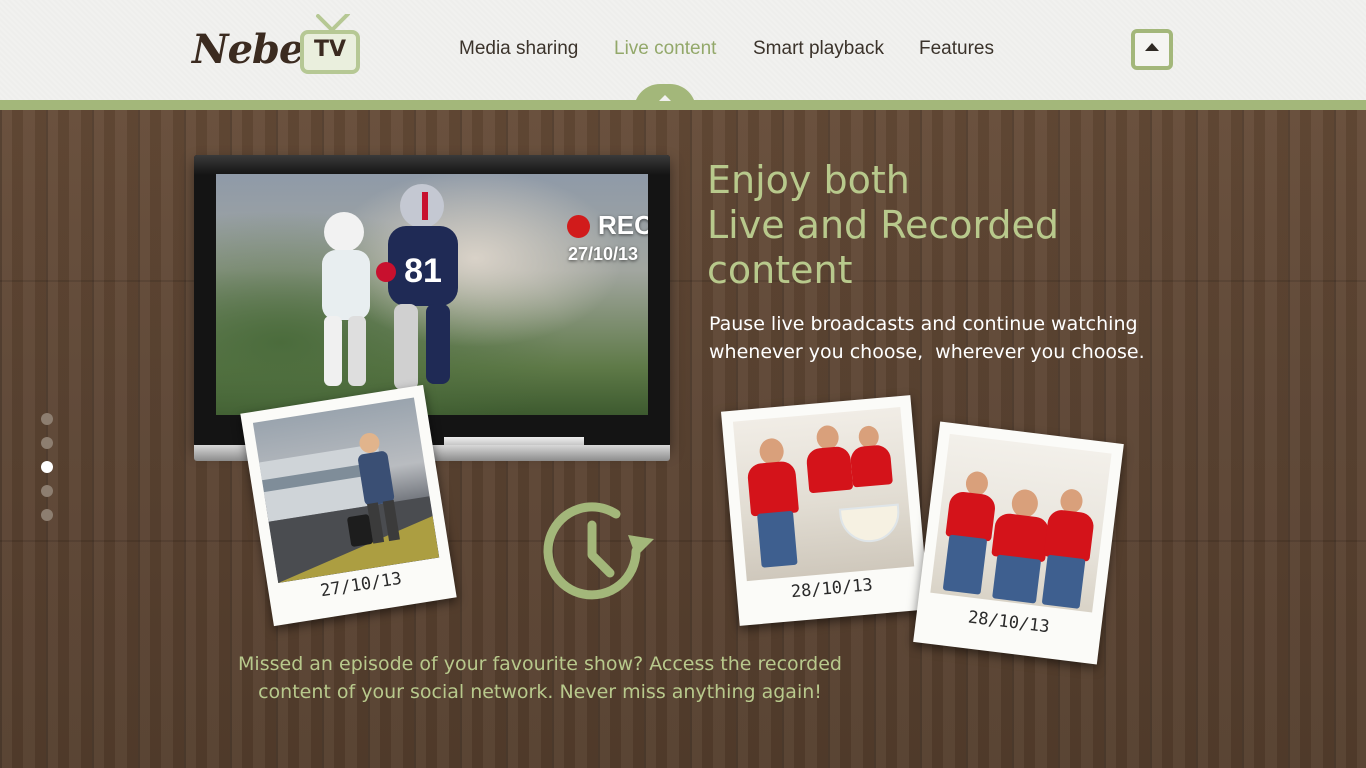 This screenshot has width=1366, height=768. I want to click on scroll-to-top-button, so click(1152, 49).